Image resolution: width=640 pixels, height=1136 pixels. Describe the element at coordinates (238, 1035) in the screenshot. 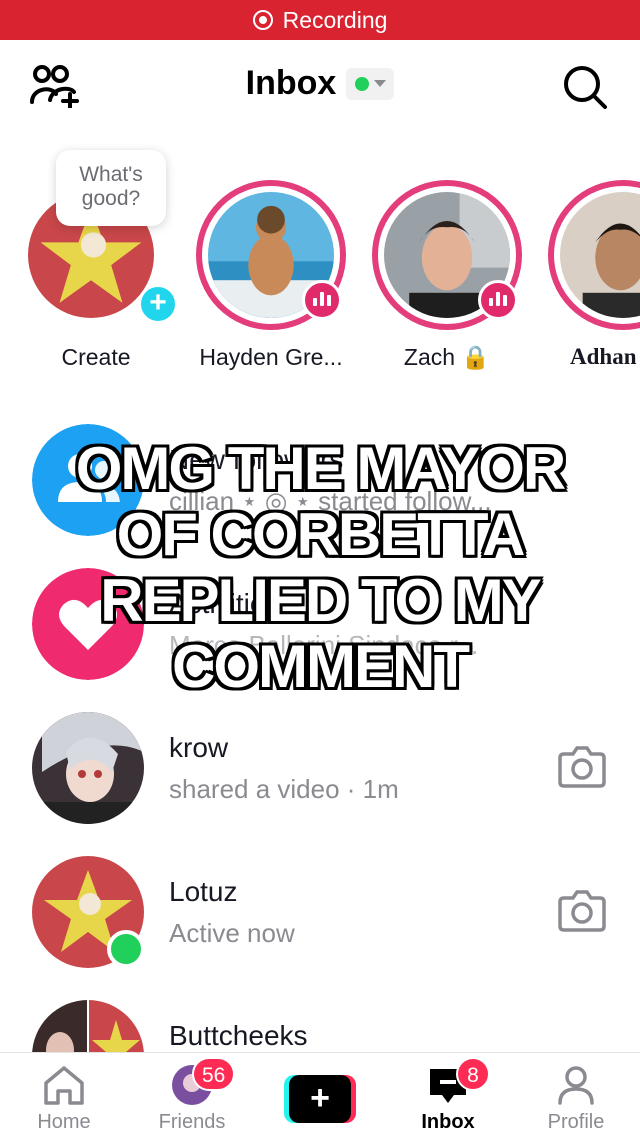

I see `list-item-title: Buttcheeks` at that location.